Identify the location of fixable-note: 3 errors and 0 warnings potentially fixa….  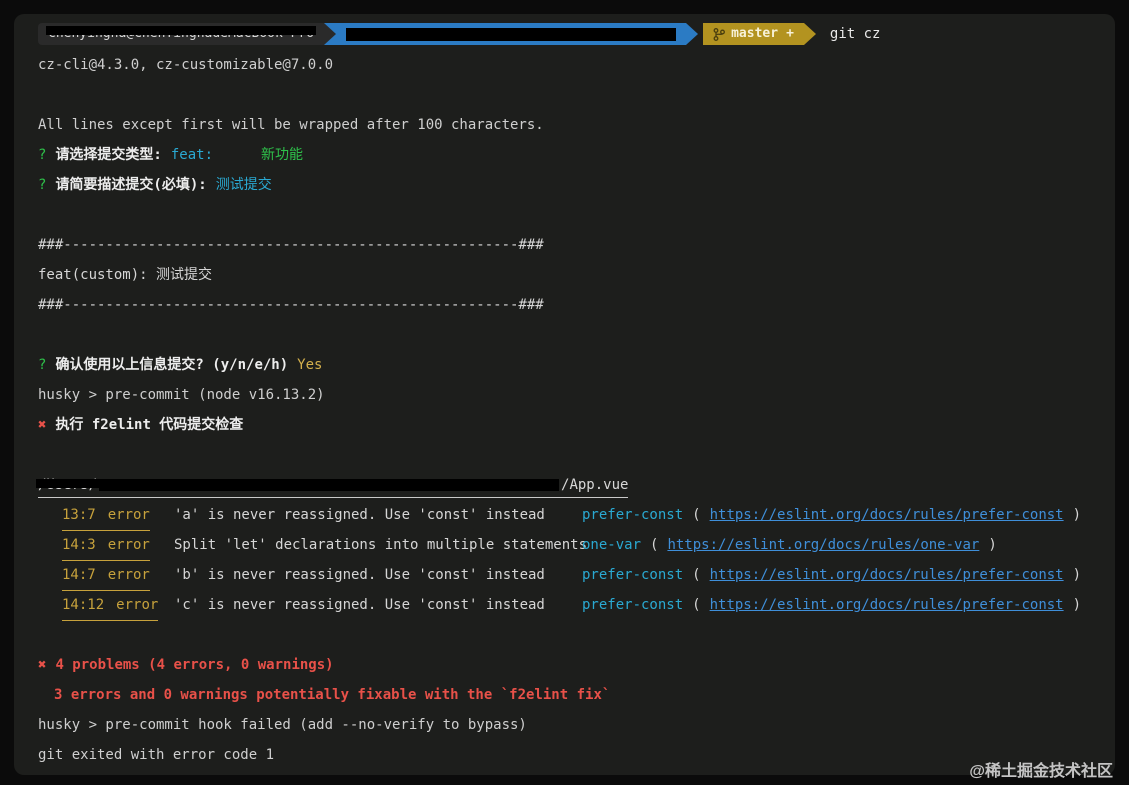
(332, 695).